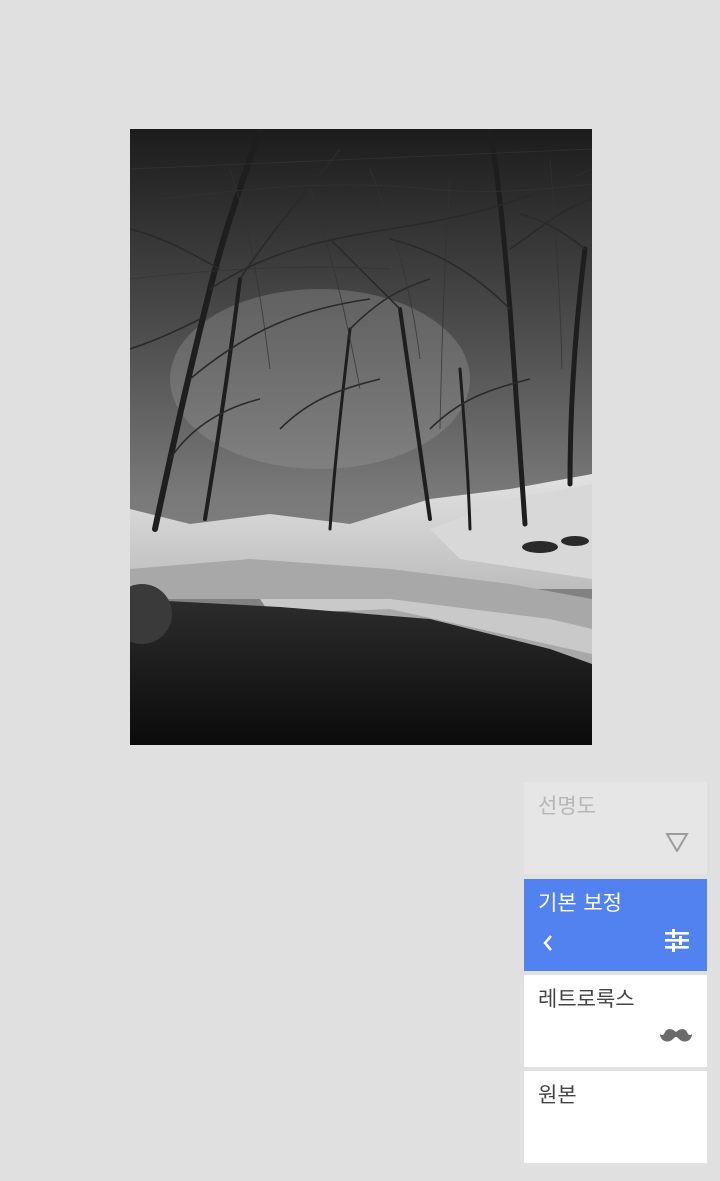  Describe the element at coordinates (615, 1117) in the screenshot. I see `filter-card-original: 원본` at that location.